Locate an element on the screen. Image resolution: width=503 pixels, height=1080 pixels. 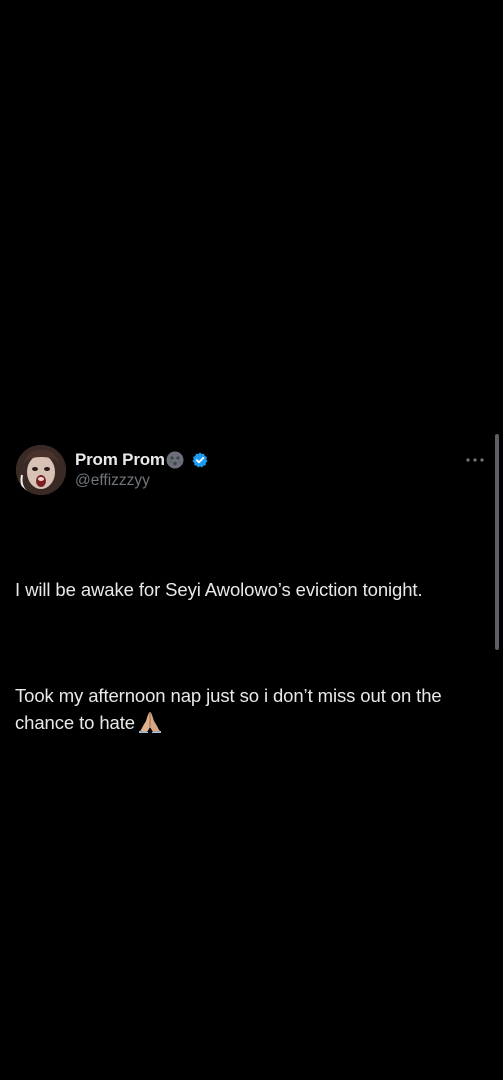
display-name: Prom Prom is located at coordinates (120, 460).